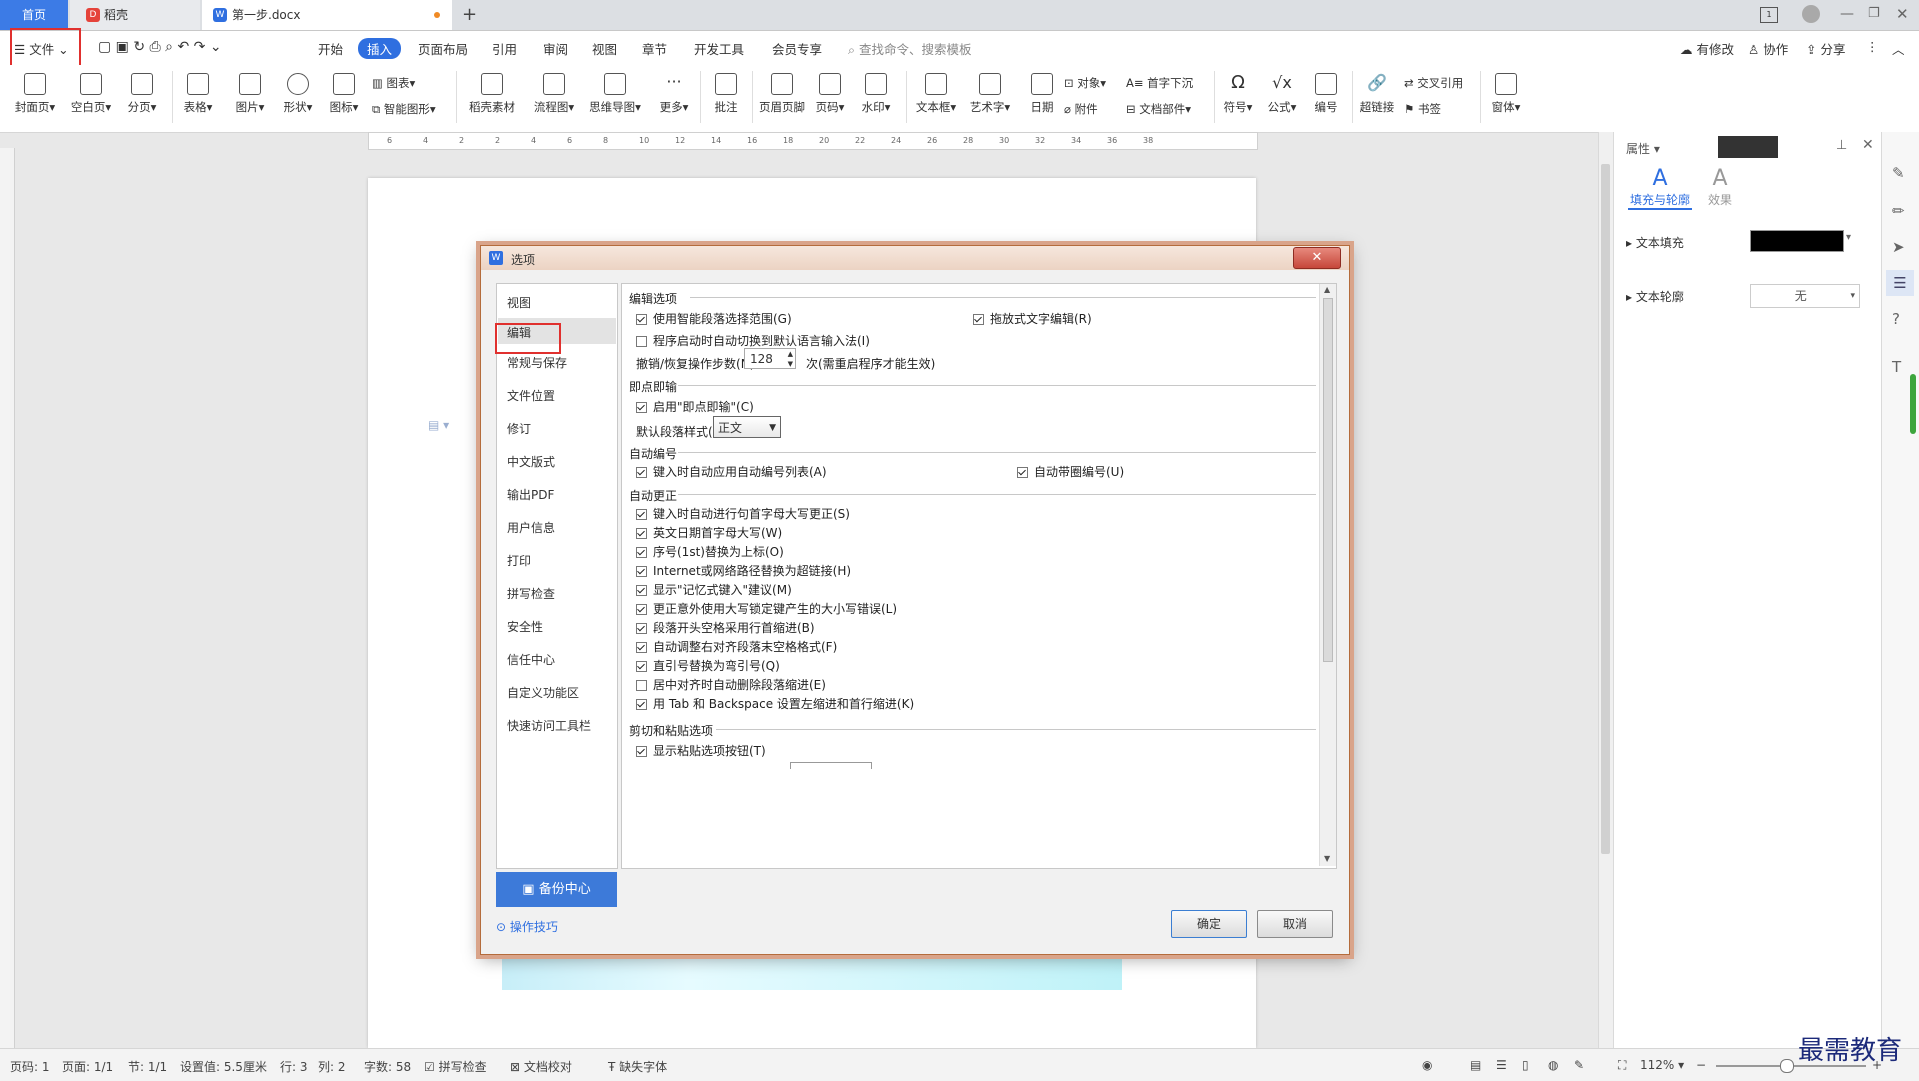  I want to click on status-setting: 设置值: 5.5厘米, so click(223, 1066).